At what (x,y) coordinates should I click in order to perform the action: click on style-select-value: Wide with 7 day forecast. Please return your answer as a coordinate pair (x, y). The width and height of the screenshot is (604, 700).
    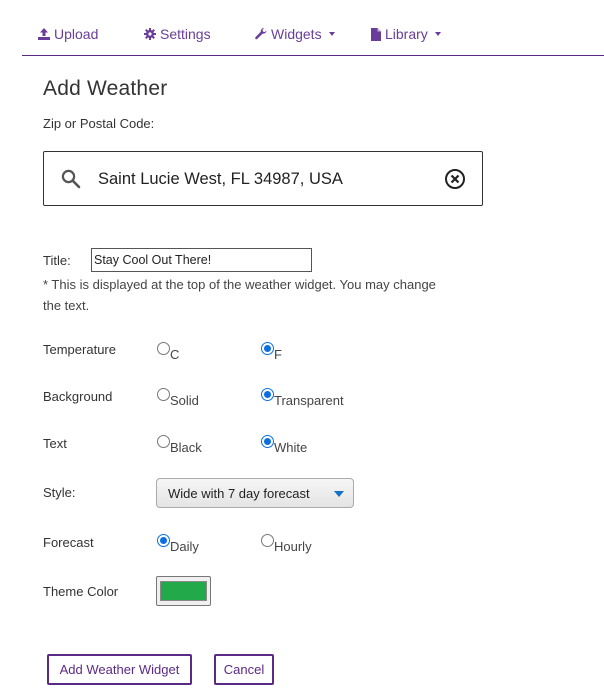
    Looking at the image, I should click on (239, 493).